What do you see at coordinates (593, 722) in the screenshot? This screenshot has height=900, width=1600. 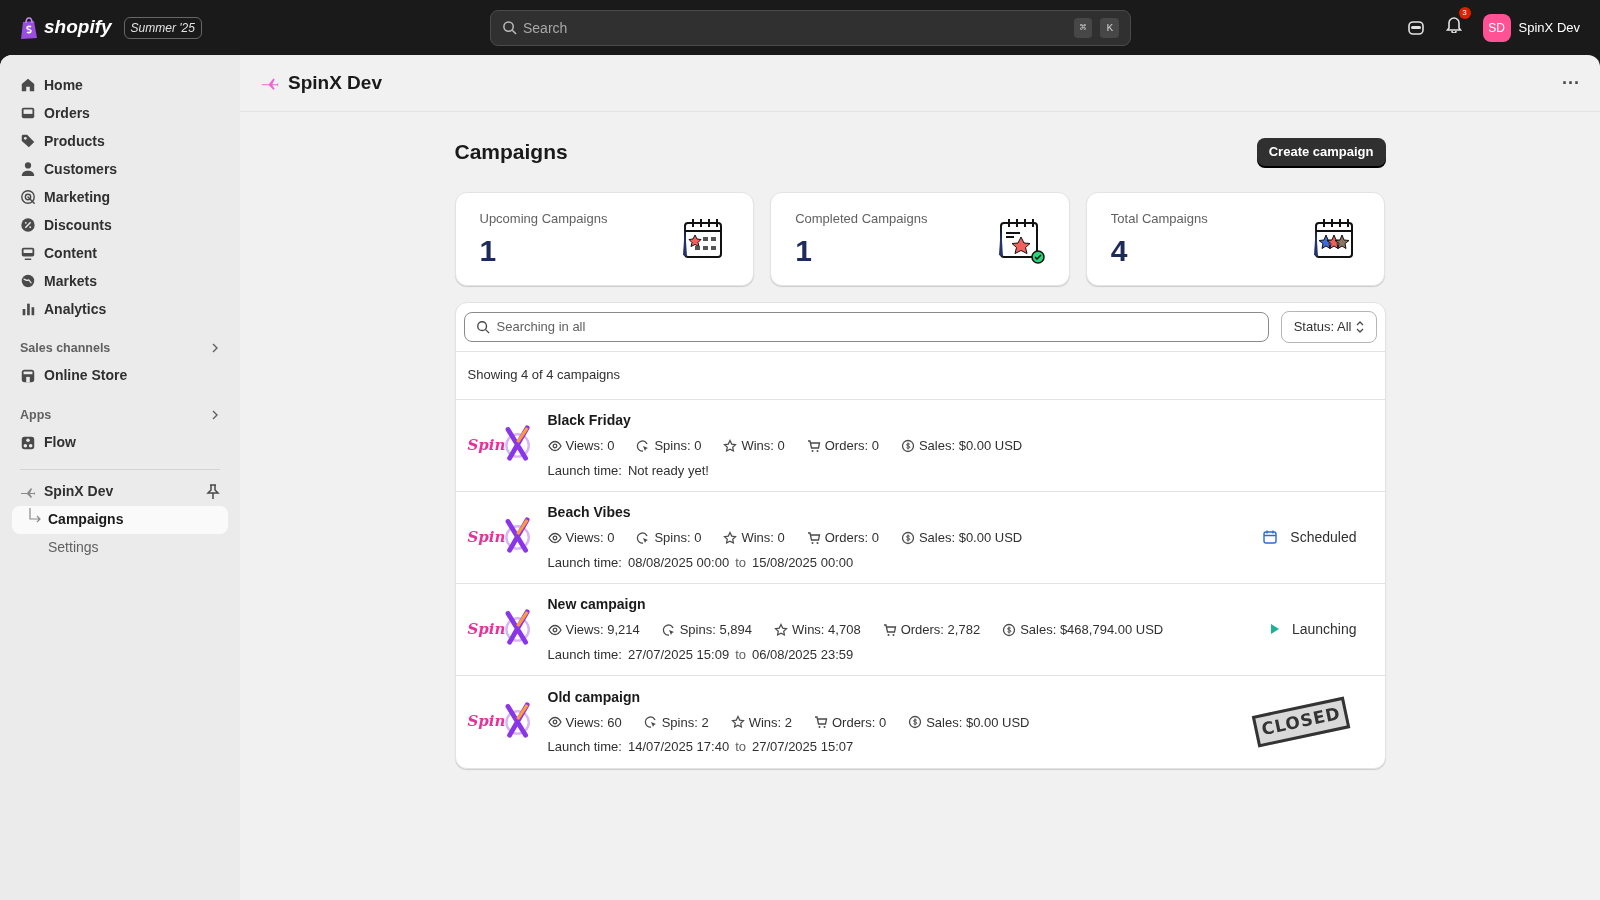 I see `metric-text: Views: 60` at bounding box center [593, 722].